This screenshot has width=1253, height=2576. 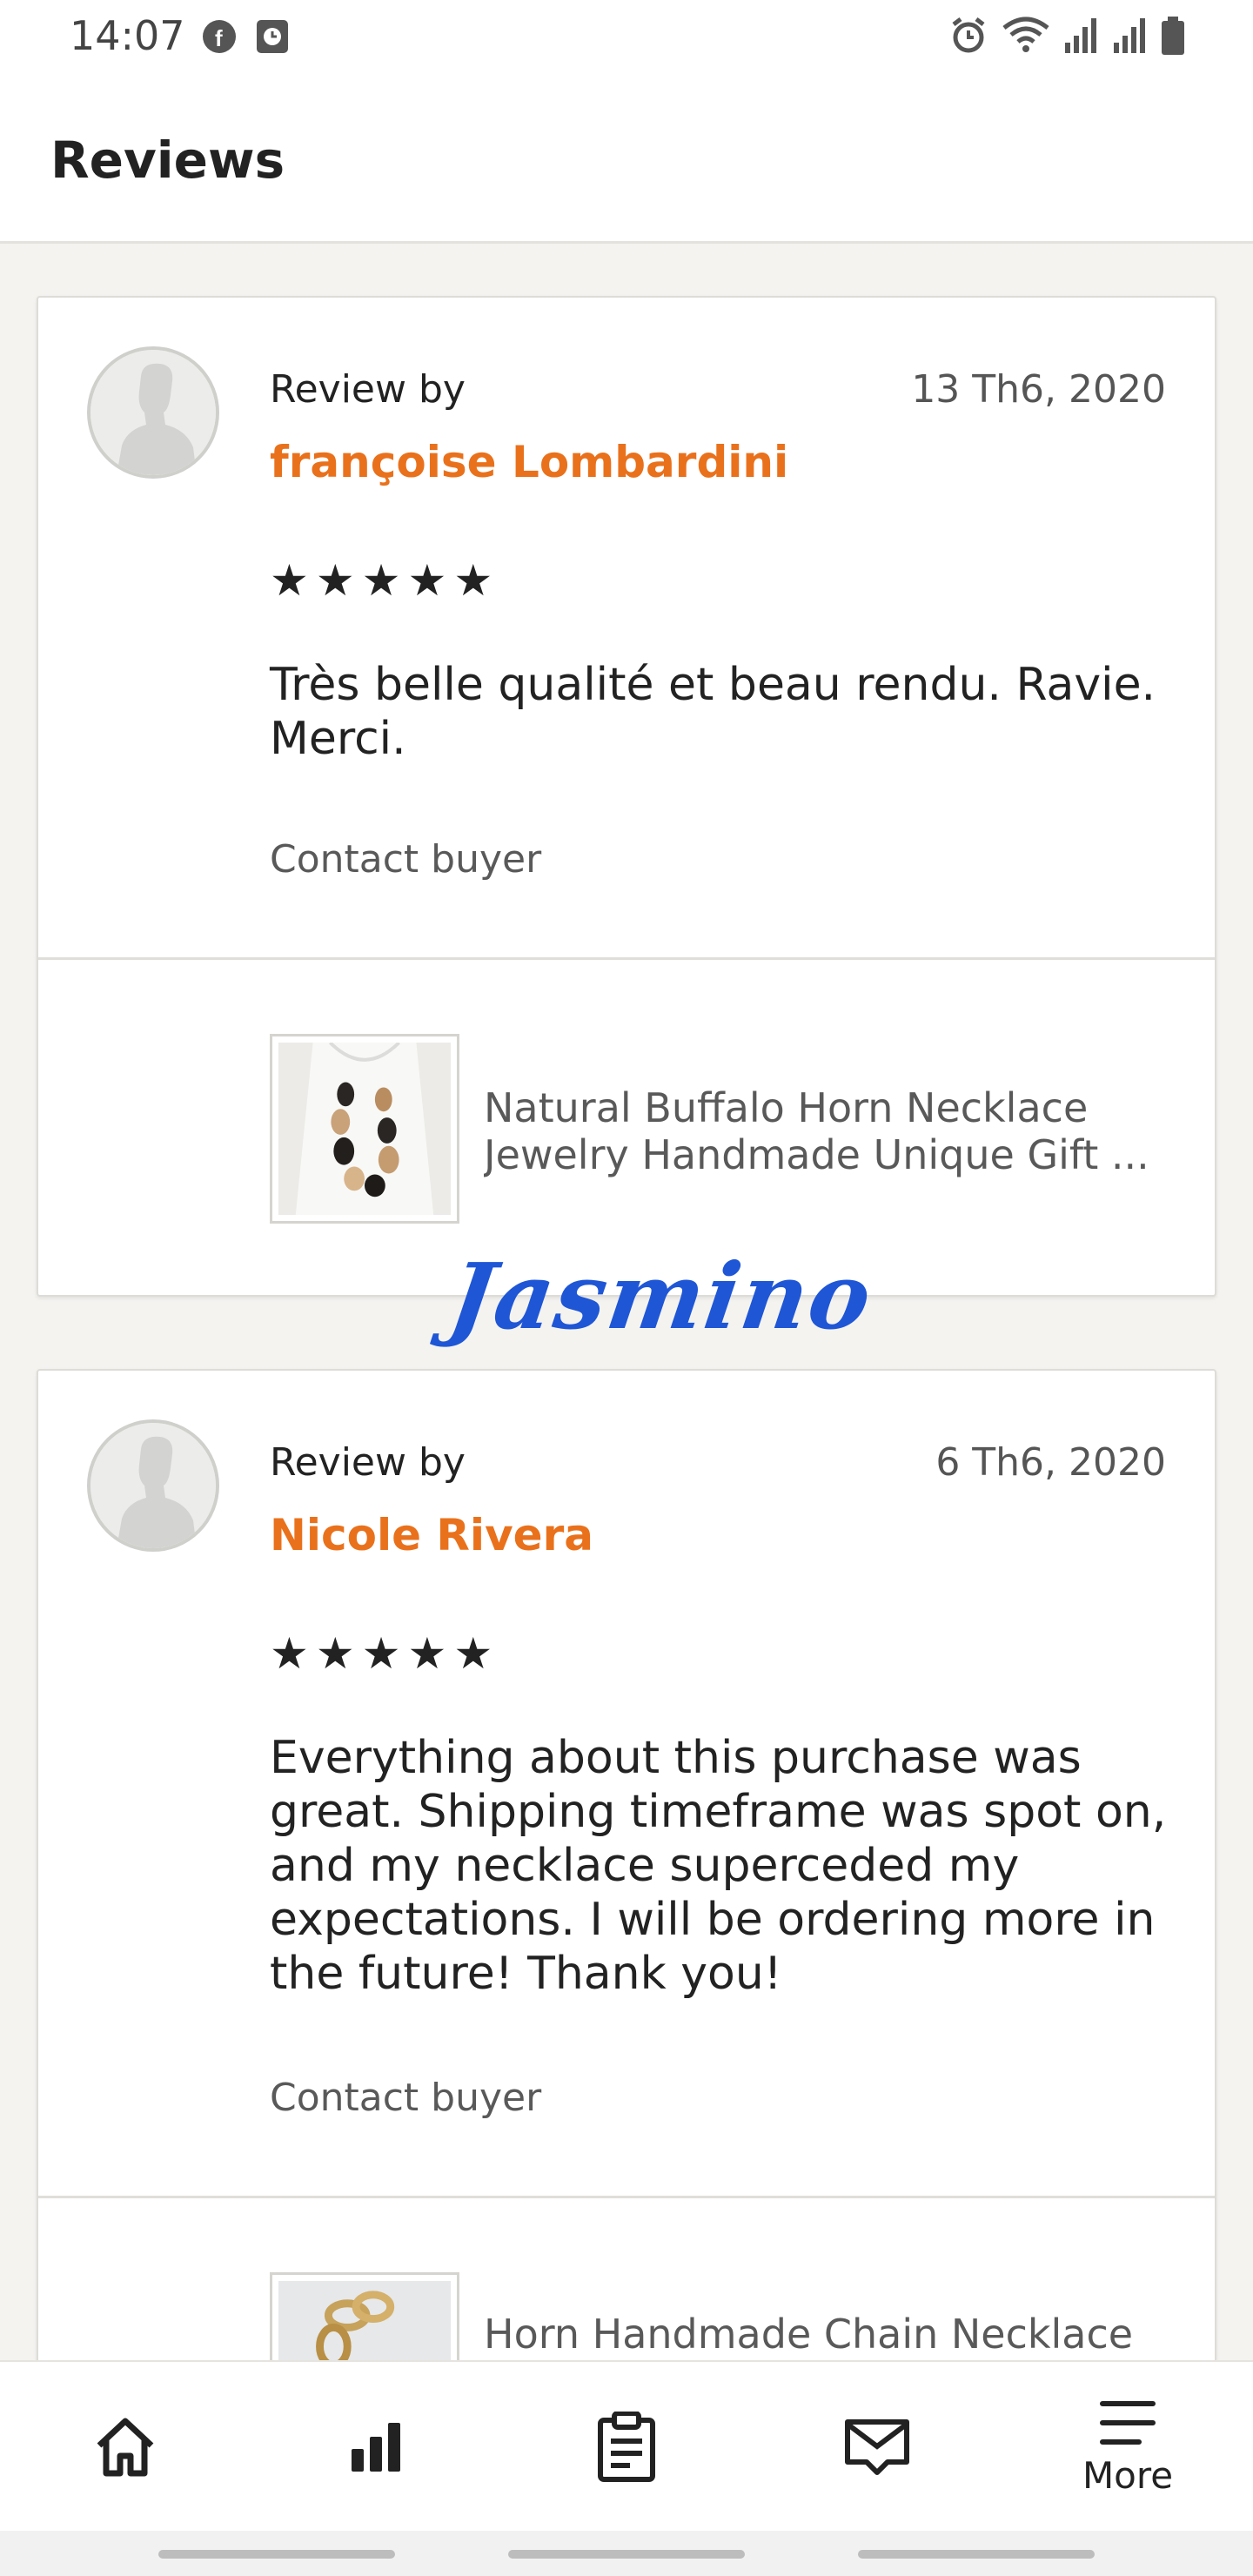 I want to click on review-date: 13 Th6, 2020, so click(x=1038, y=390).